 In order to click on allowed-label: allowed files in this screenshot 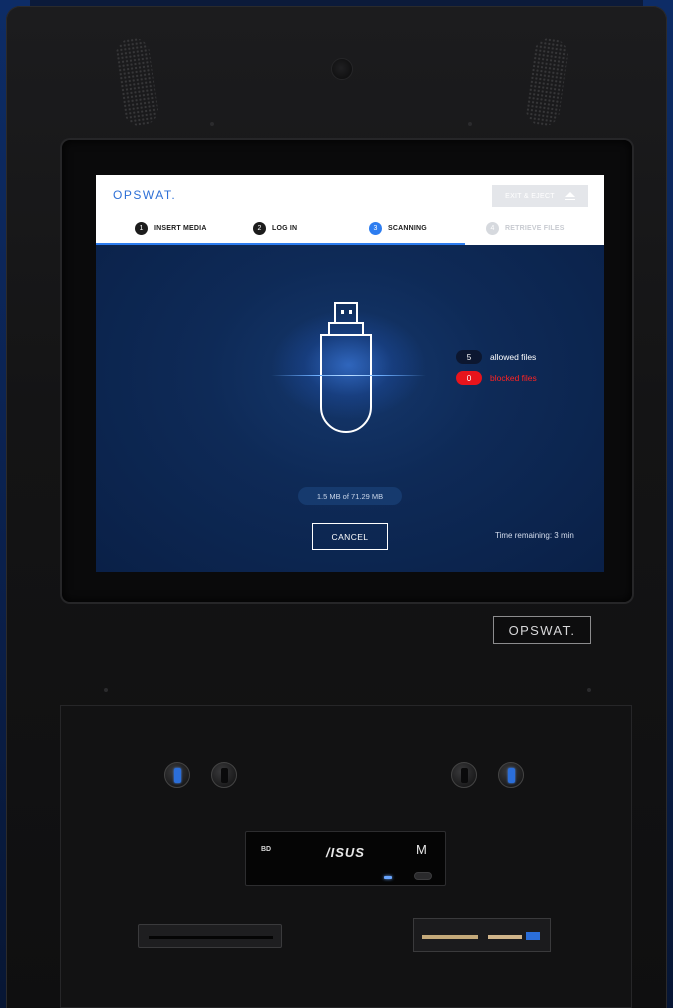, I will do `click(513, 357)`.